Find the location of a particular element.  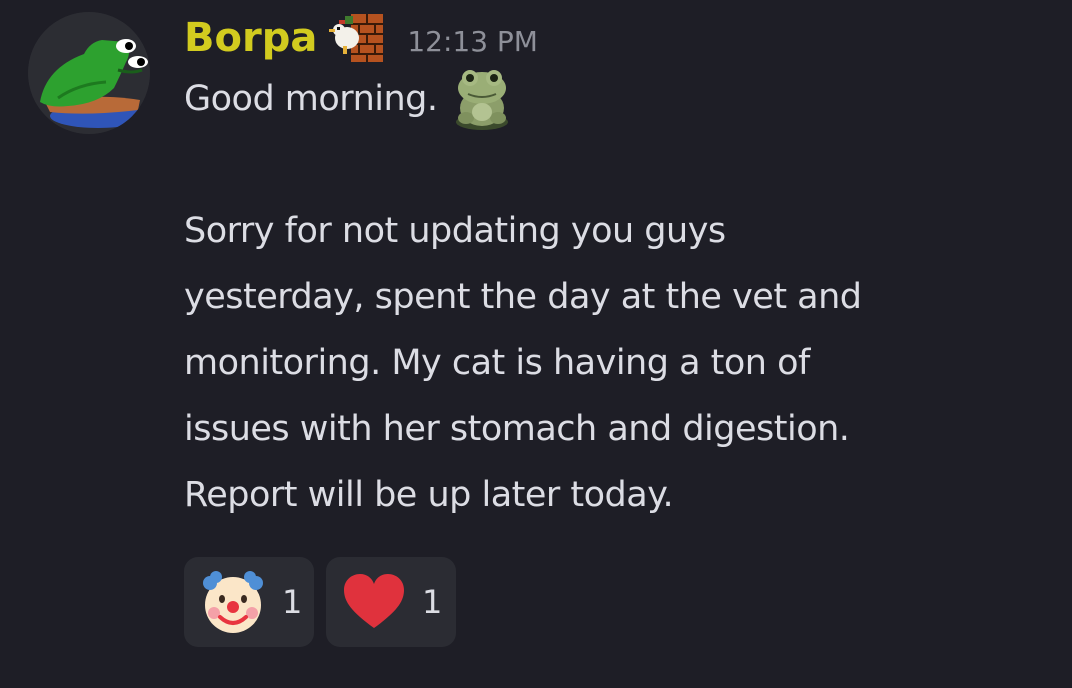

message-text-line-5: monitoring. My cat is having a ton of is located at coordinates (497, 363).